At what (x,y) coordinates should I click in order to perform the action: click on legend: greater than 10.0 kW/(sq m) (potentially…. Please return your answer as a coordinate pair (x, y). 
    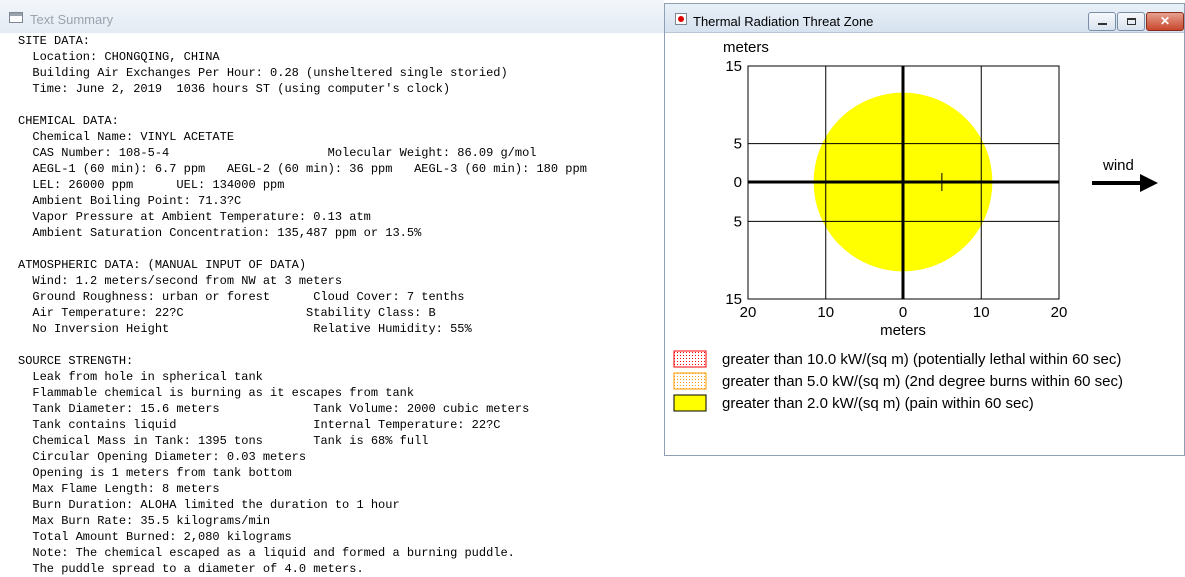
    Looking at the image, I should click on (898, 381).